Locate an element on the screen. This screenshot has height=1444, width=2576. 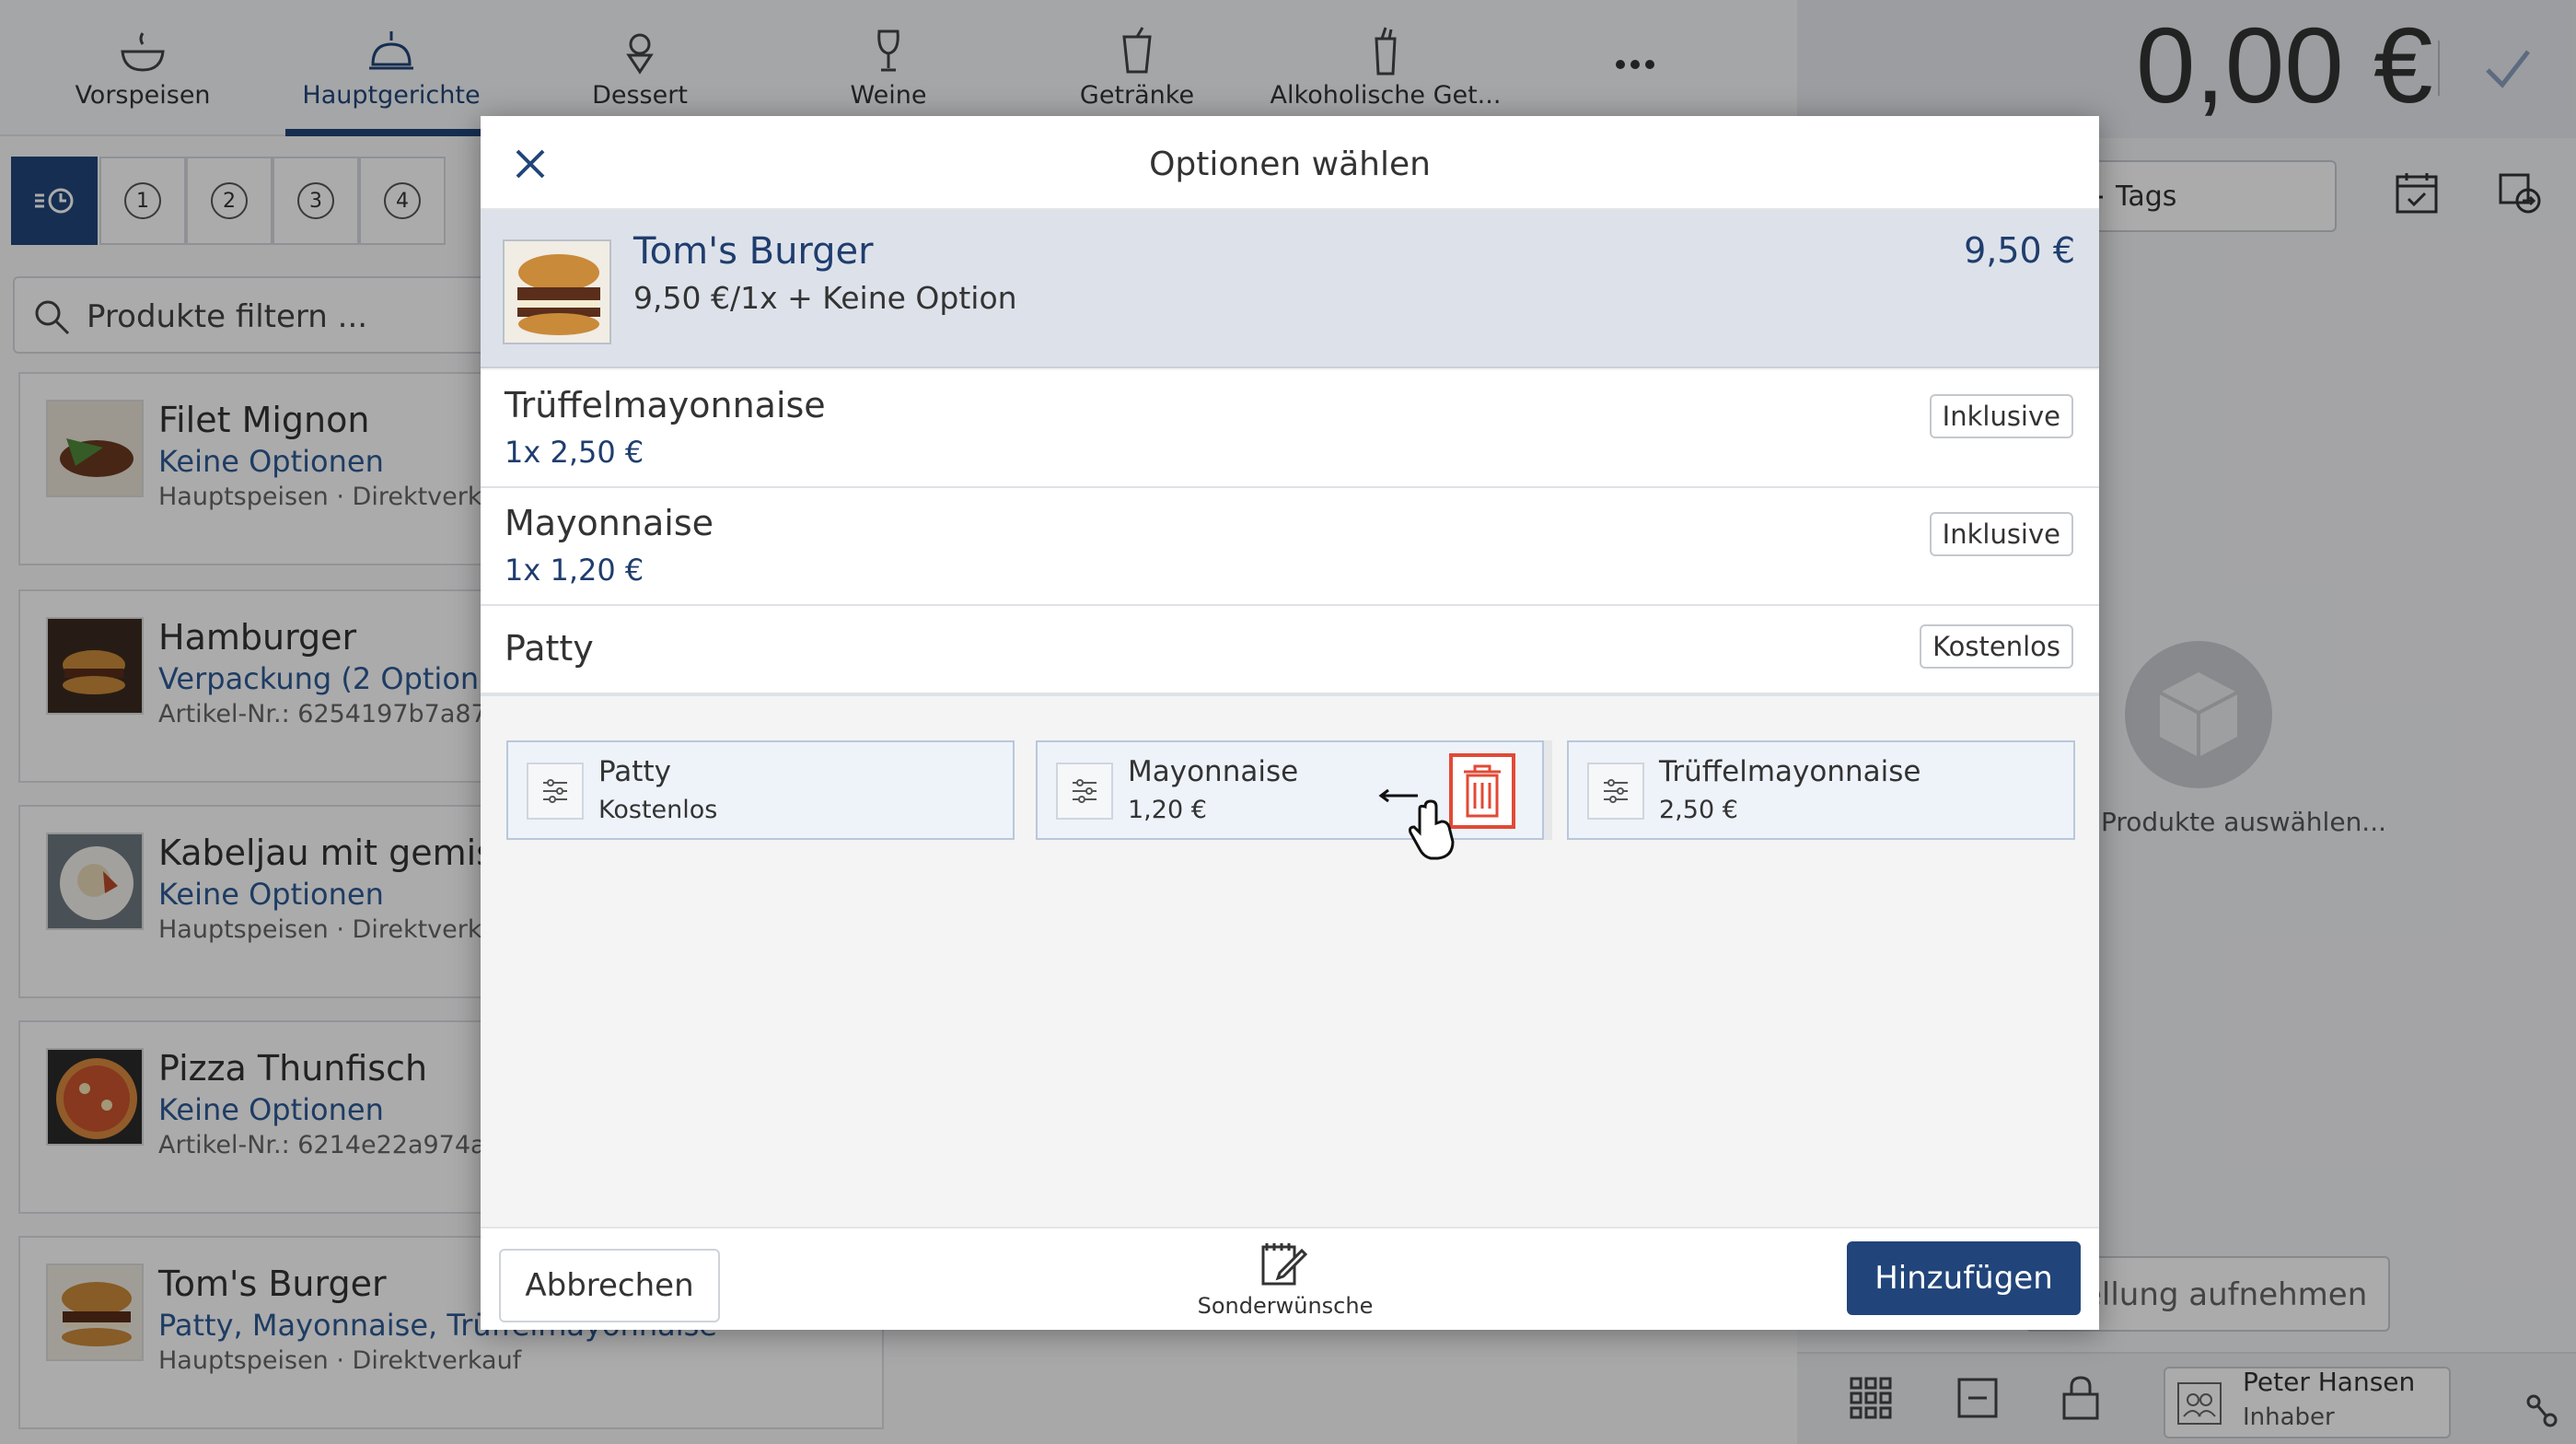
product-price: 9,50 € is located at coordinates (2019, 251).